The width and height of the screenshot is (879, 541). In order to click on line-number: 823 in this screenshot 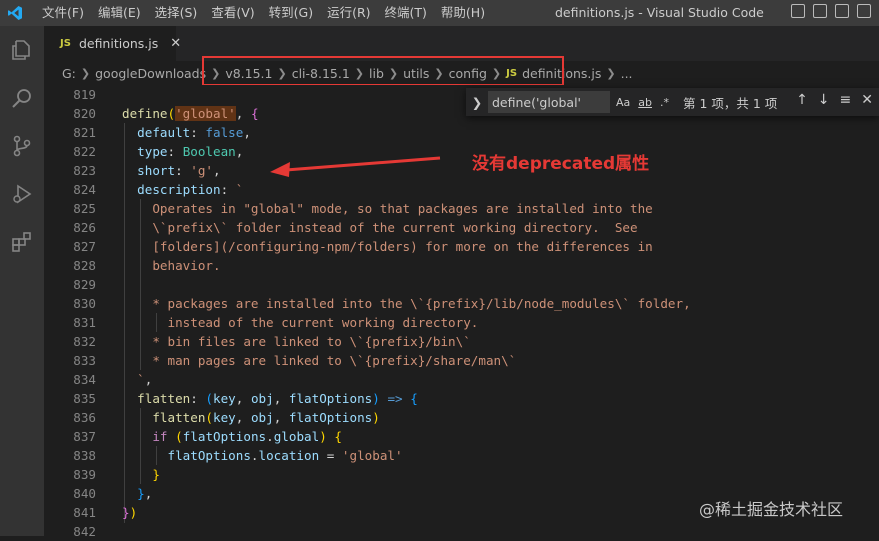, I will do `click(84, 170)`.